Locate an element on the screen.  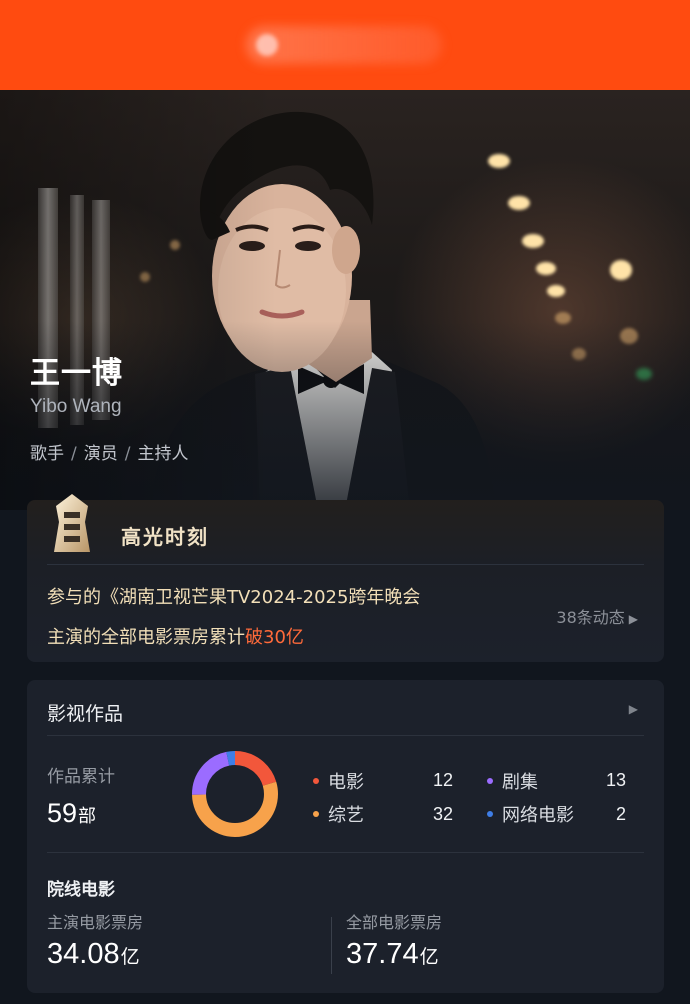
cinema-films-title: 院线电影 is located at coordinates (81, 890).